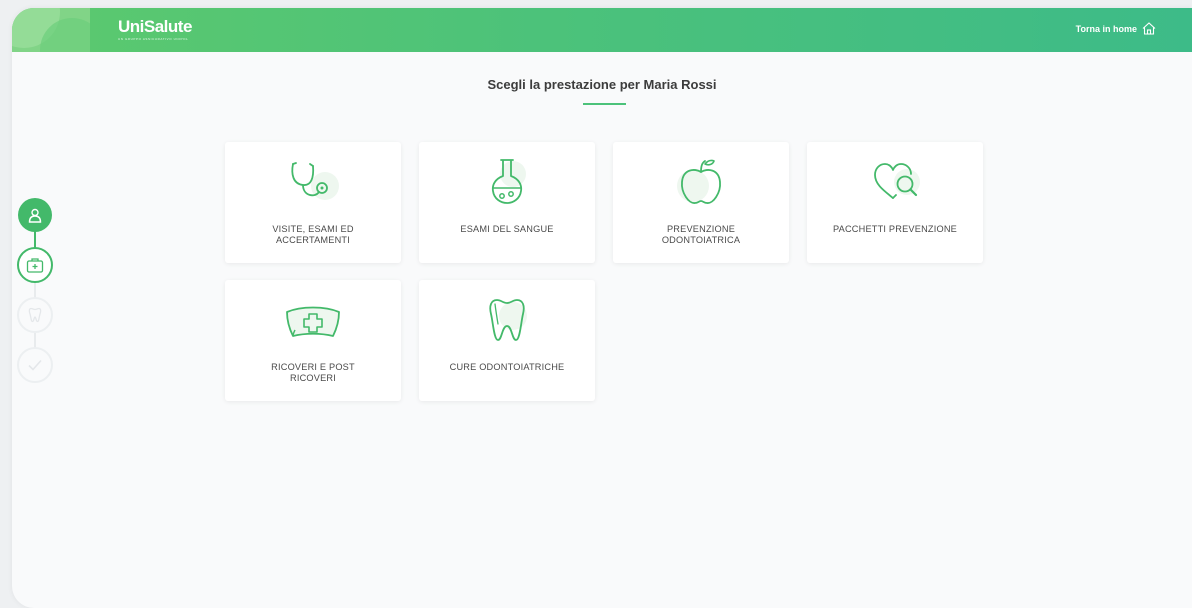 Image resolution: width=1192 pixels, height=608 pixels. Describe the element at coordinates (313, 234) in the screenshot. I see `card-label: VISITE, ESAMI ED ACCERTAMENTI` at that location.